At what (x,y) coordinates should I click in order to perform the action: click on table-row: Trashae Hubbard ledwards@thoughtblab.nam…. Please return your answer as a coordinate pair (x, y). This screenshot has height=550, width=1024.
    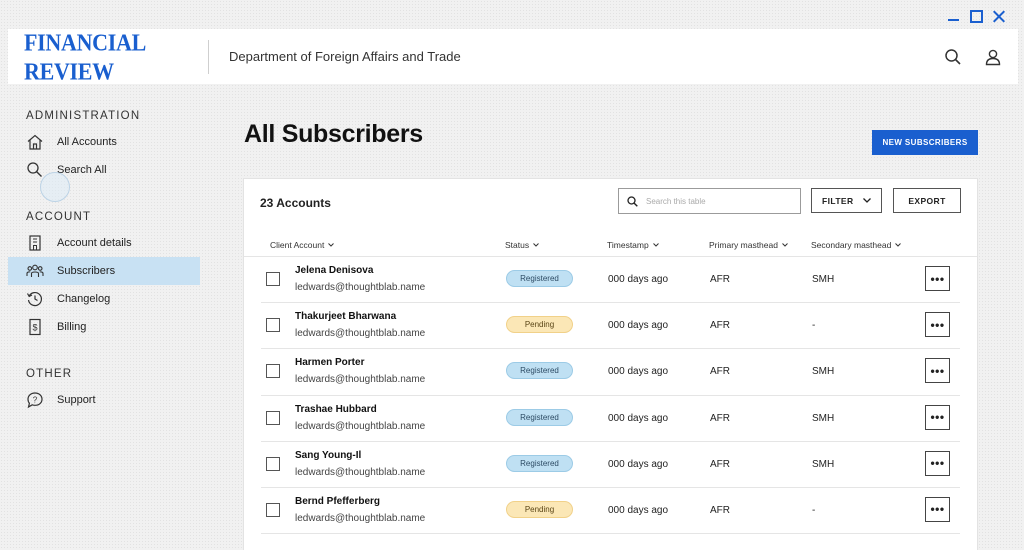
    Looking at the image, I should click on (610, 419).